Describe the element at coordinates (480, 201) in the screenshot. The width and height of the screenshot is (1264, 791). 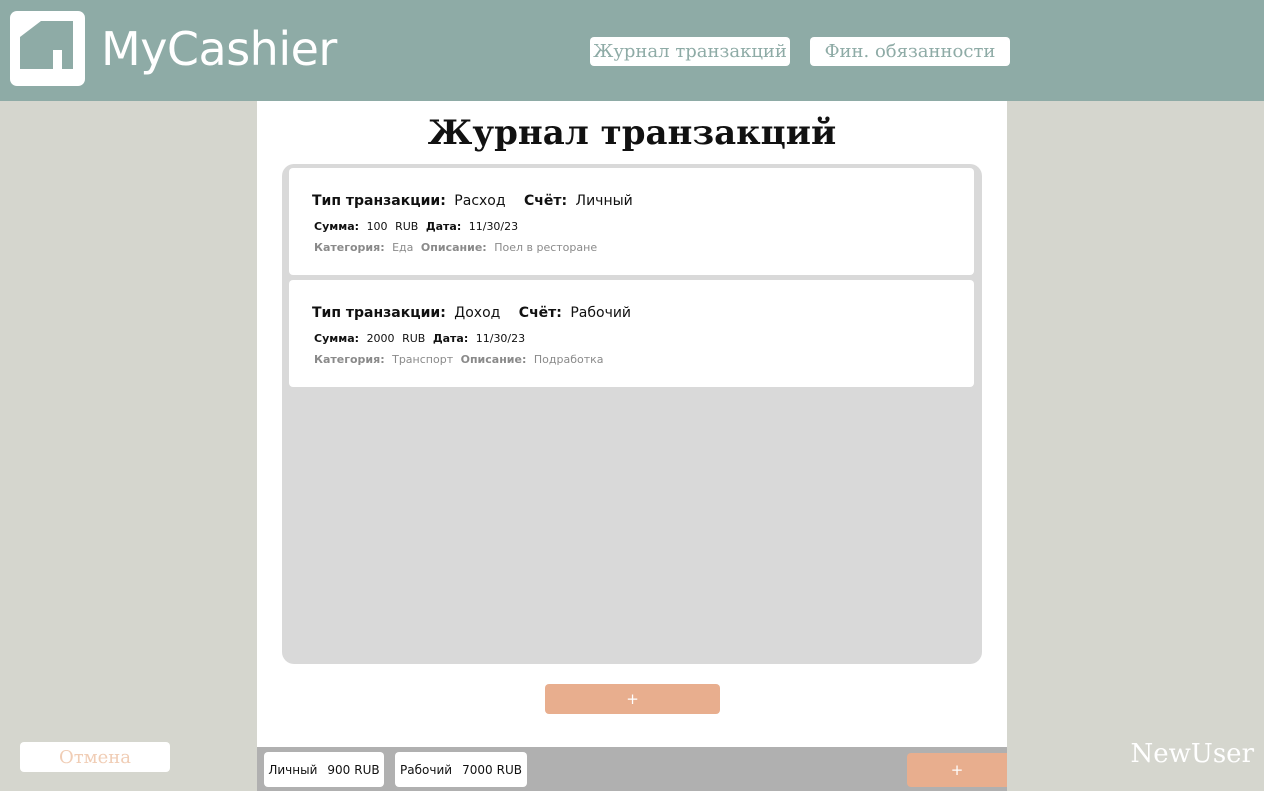
I see `type-value: Расход` at that location.